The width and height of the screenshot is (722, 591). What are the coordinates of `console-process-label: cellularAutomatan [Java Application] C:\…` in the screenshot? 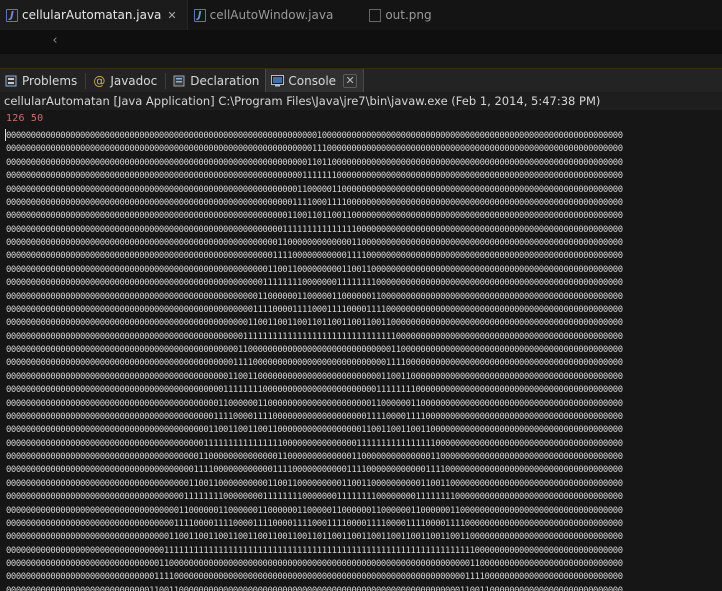 It's located at (361, 101).